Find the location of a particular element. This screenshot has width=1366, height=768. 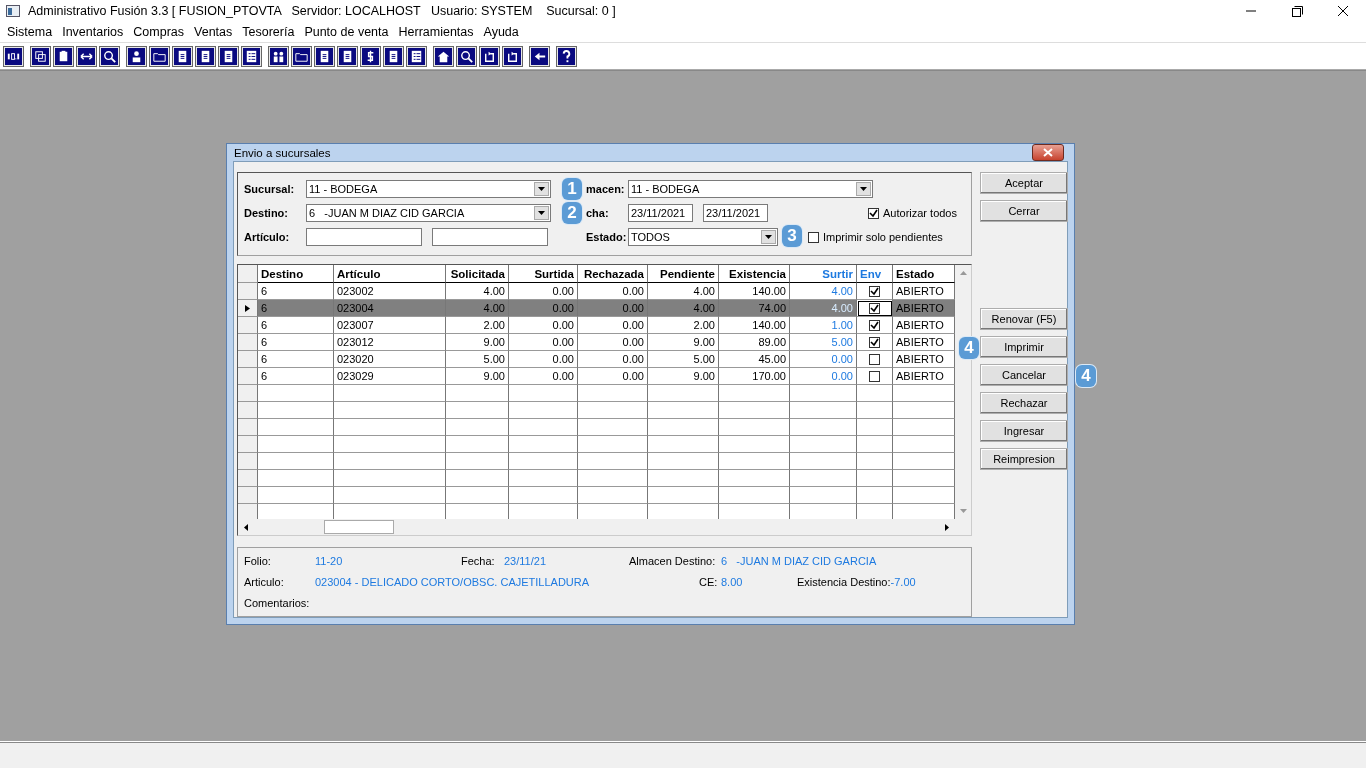

scrollbar-thumb is located at coordinates (359, 527).